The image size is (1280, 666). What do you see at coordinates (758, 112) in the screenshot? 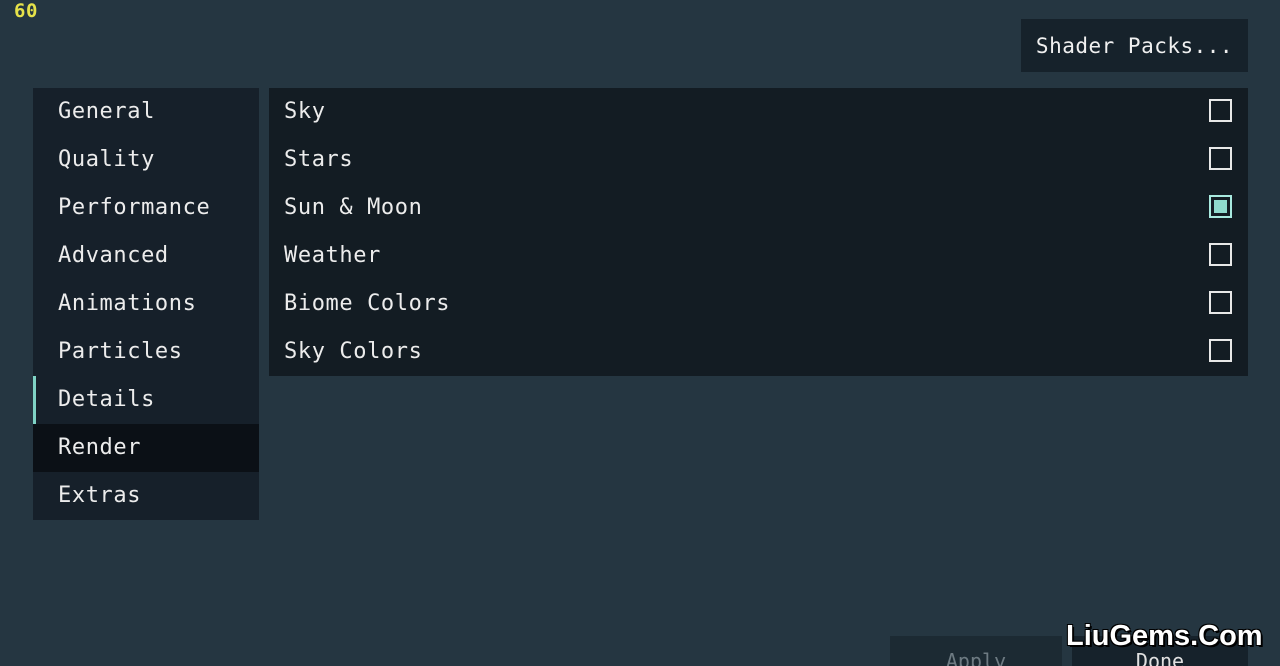
I see `option-row-sky: Sky` at bounding box center [758, 112].